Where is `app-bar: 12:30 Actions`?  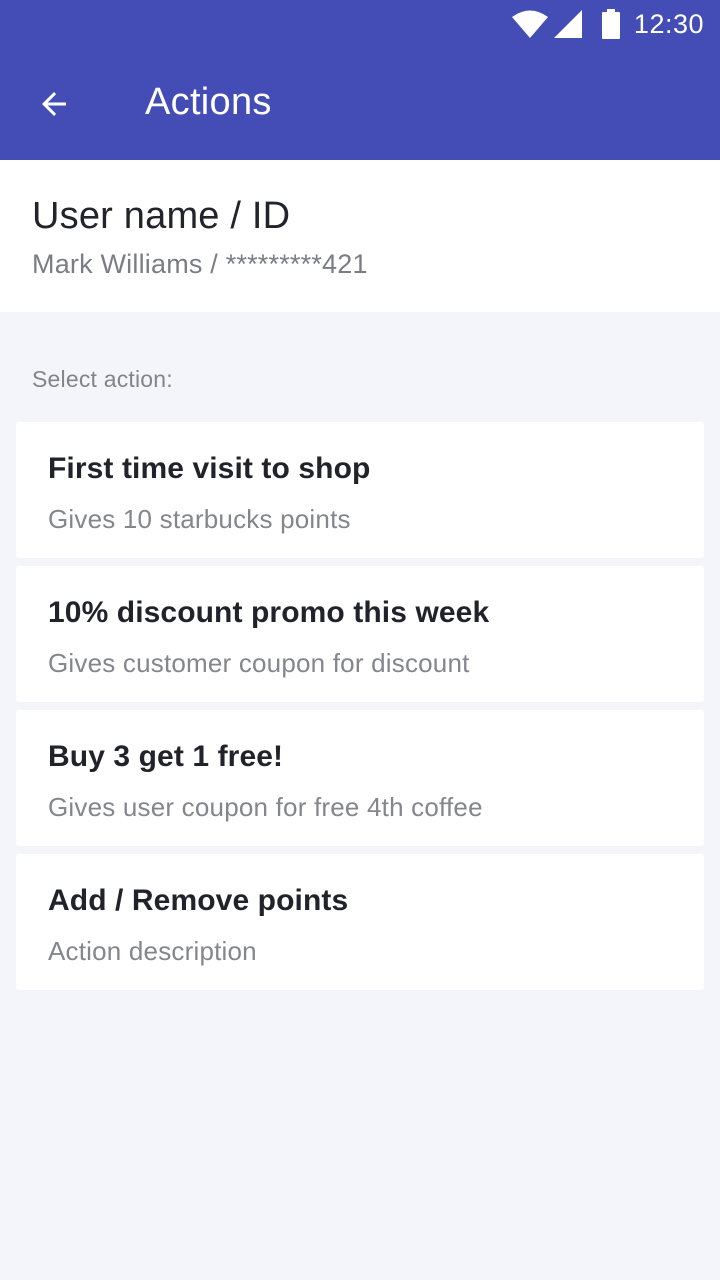 app-bar: 12:30 Actions is located at coordinates (360, 80).